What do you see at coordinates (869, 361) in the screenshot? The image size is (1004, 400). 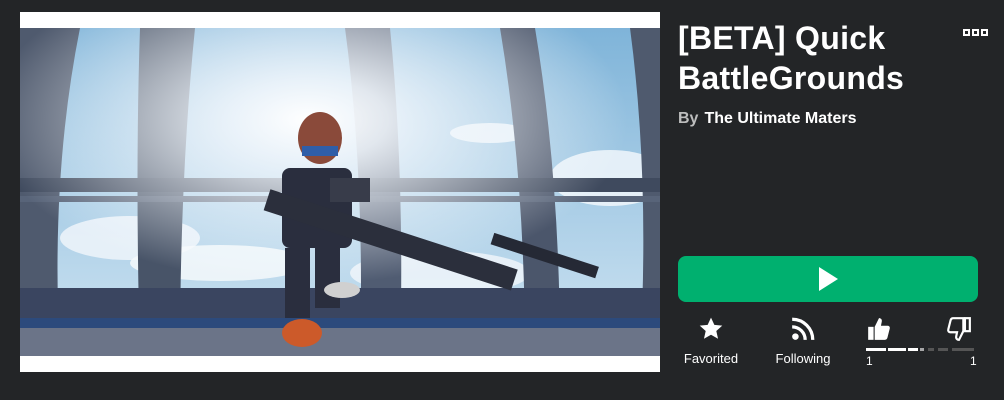 I see `upvote-count: 1` at bounding box center [869, 361].